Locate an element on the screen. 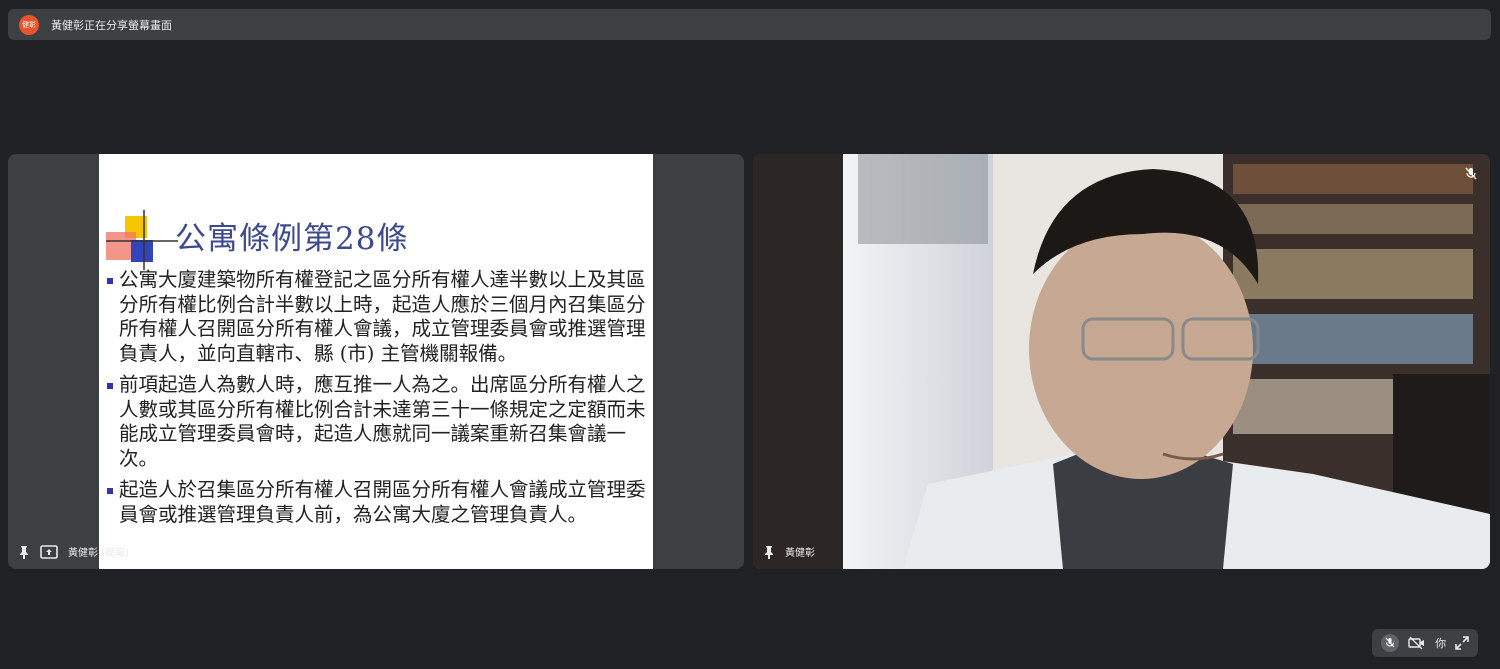  expand-icon is located at coordinates (1462, 643).